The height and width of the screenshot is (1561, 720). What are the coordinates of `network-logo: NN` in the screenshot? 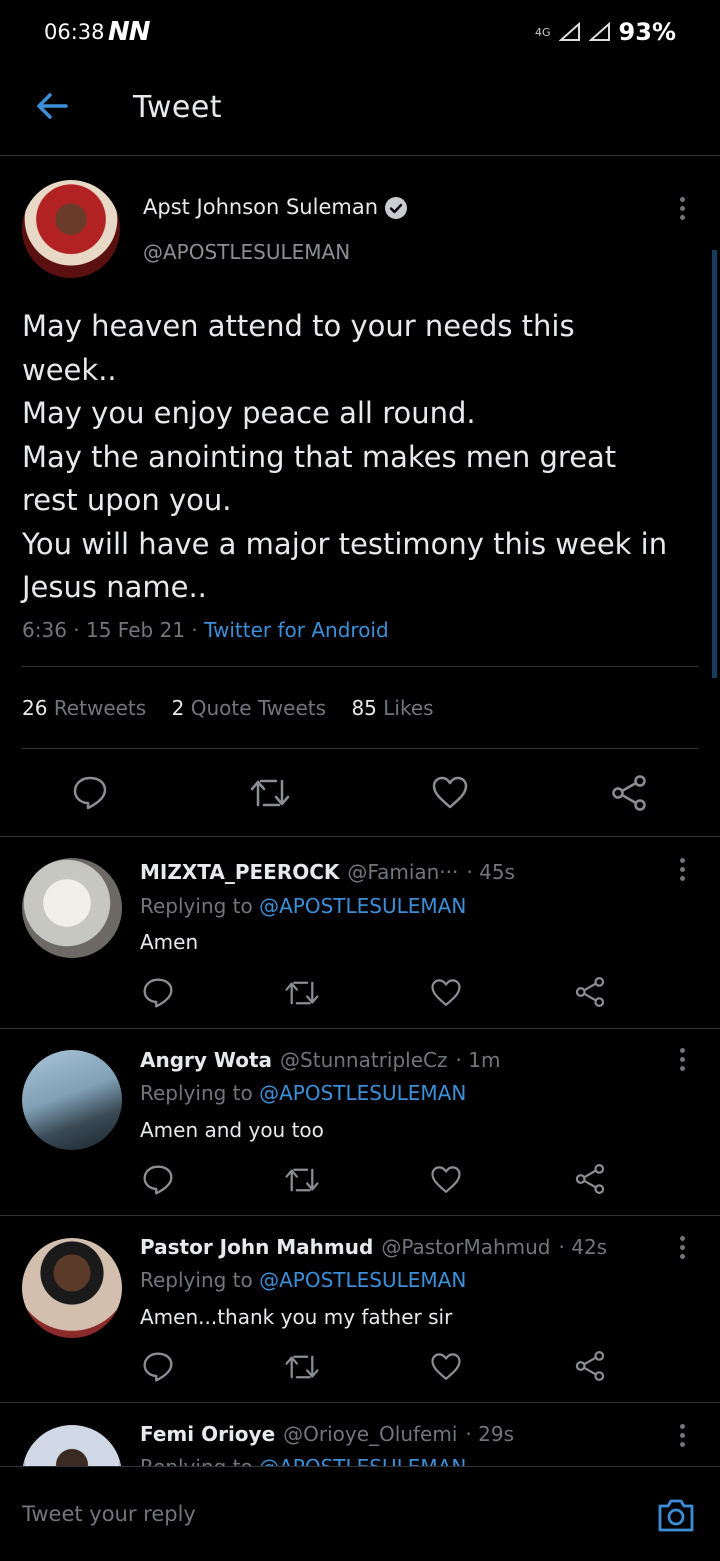 It's located at (129, 32).